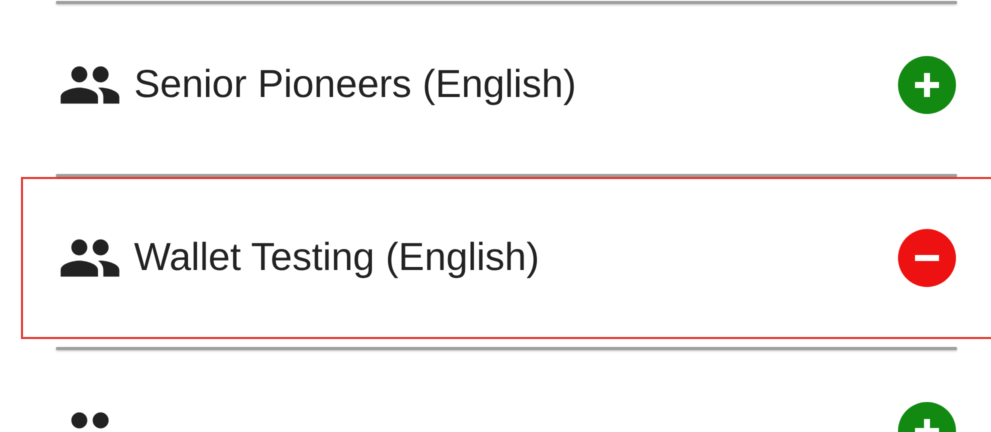 This screenshot has height=432, width=991. I want to click on minus-icon, so click(927, 258).